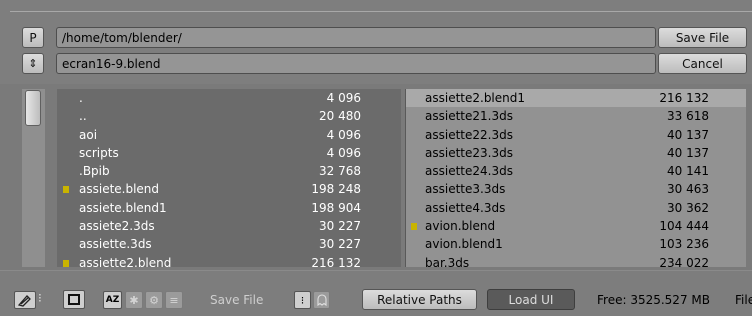 The width and height of the screenshot is (752, 316). I want to click on file-size: 30 362, so click(688, 207).